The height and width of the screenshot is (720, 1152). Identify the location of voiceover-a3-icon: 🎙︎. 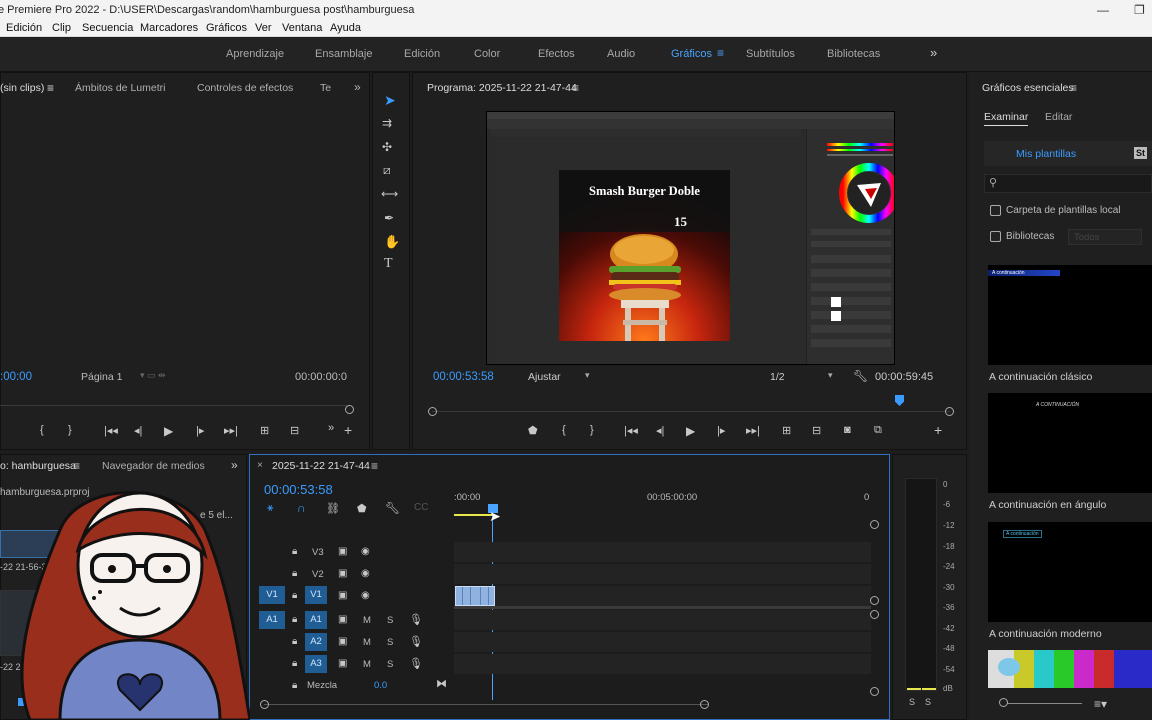
(416, 663).